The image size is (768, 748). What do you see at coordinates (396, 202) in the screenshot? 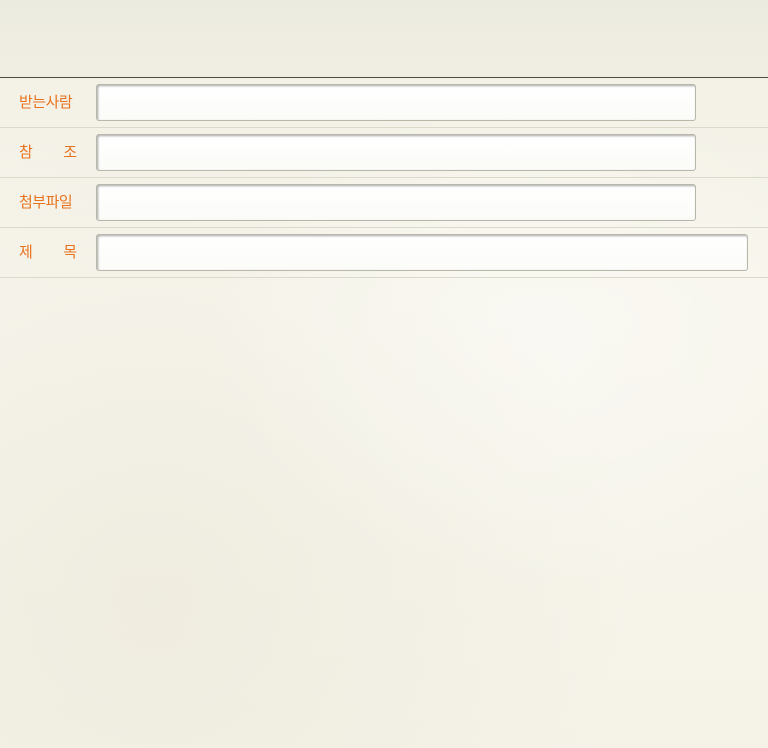
I see `attachment-input` at bounding box center [396, 202].